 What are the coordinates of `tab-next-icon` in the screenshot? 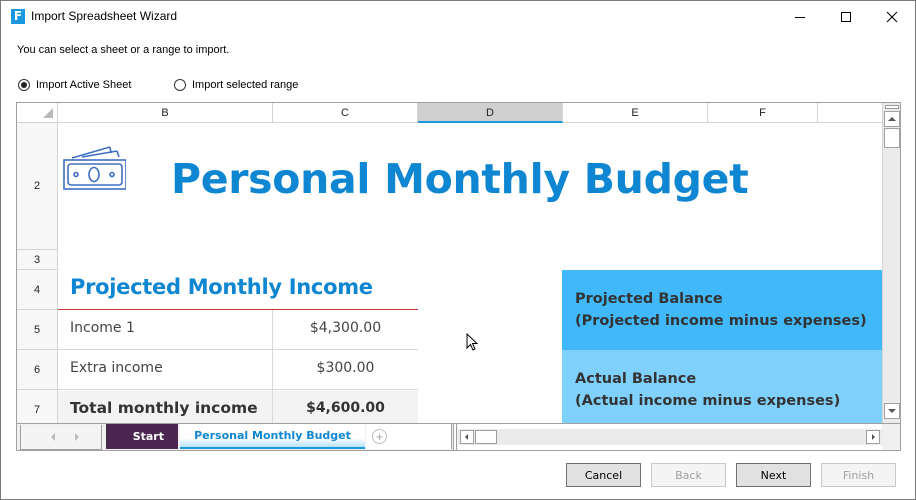 It's located at (77, 437).